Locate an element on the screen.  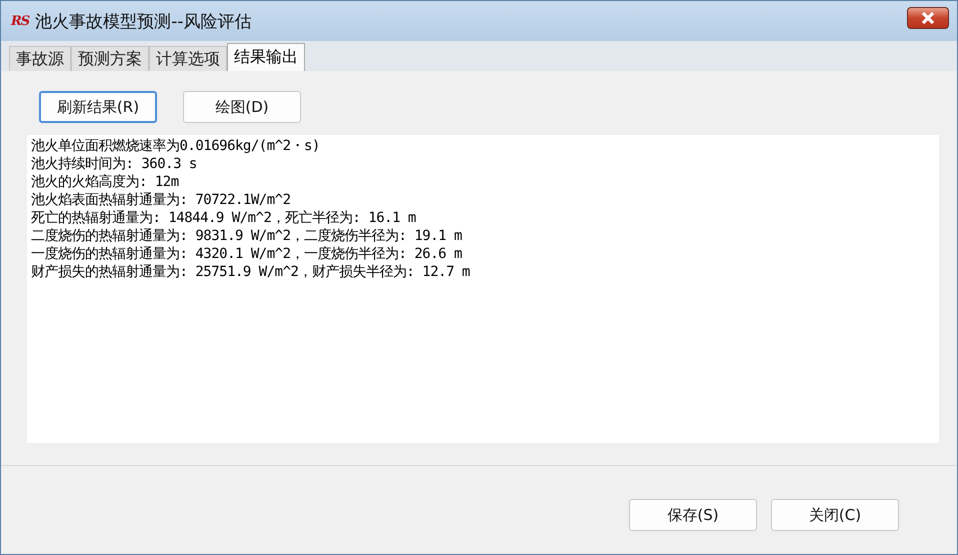
tab: 结果输出 is located at coordinates (266, 57).